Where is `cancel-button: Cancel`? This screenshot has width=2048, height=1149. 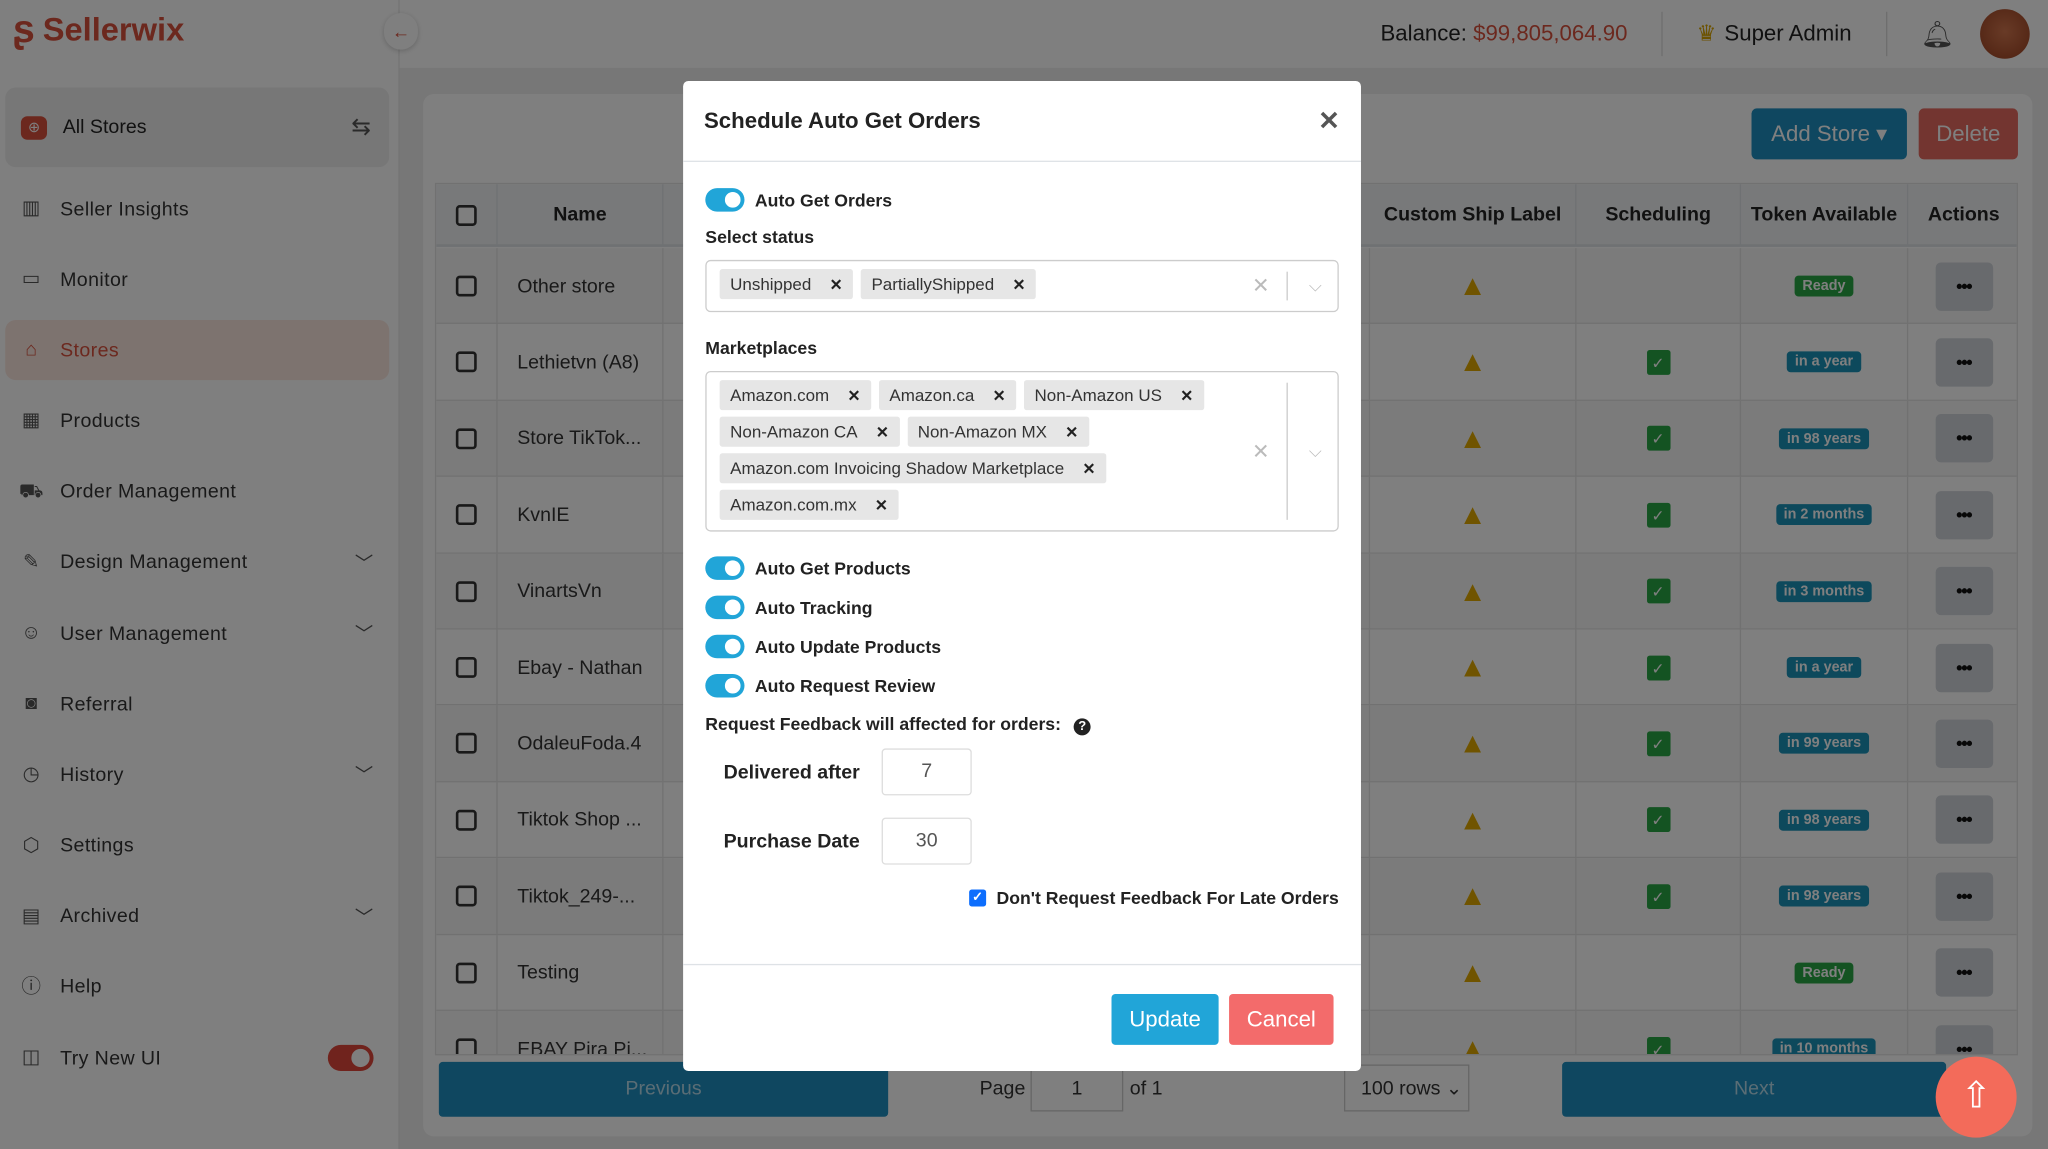 cancel-button: Cancel is located at coordinates (1281, 1019).